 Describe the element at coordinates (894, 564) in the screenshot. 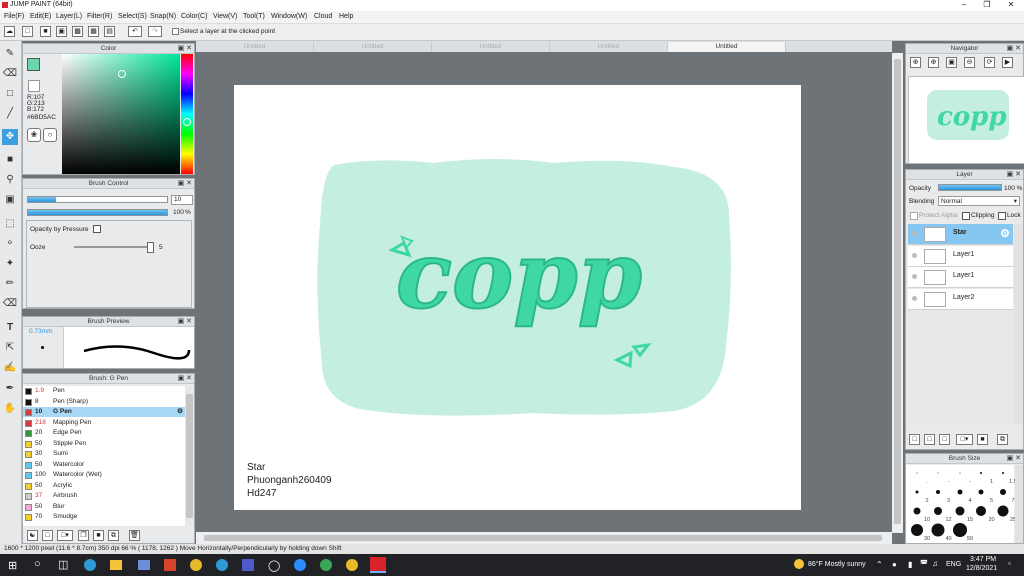

I see `tray-app-icon: ●` at that location.